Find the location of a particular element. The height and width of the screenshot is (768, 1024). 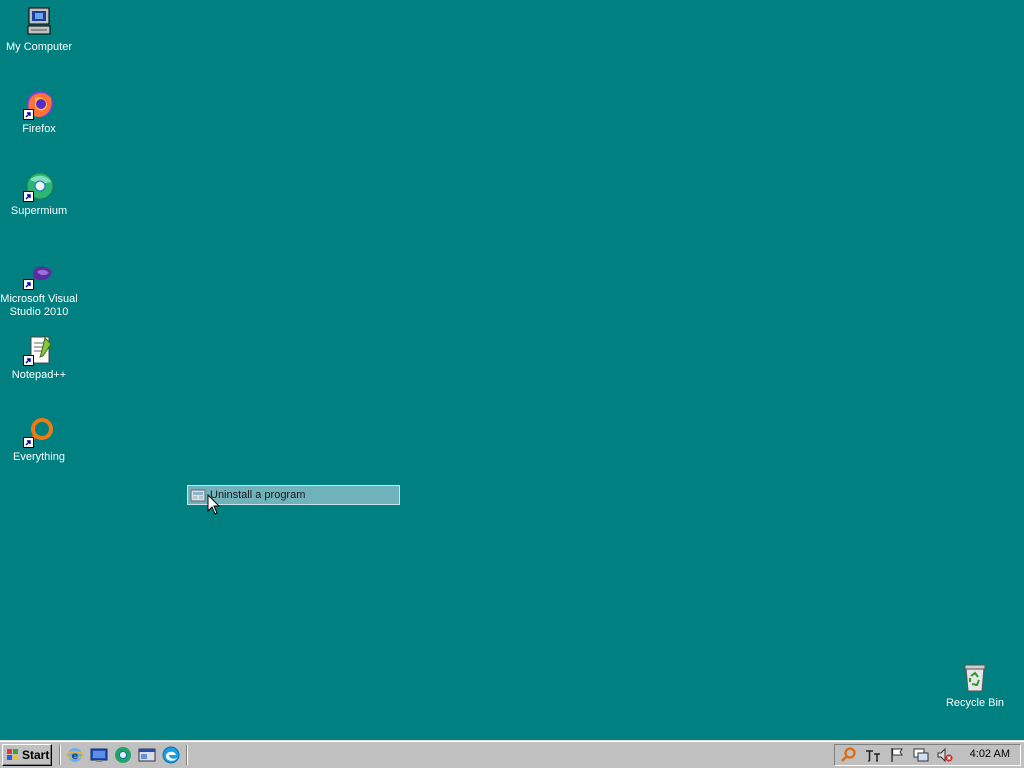

network-icon is located at coordinates (921, 755).